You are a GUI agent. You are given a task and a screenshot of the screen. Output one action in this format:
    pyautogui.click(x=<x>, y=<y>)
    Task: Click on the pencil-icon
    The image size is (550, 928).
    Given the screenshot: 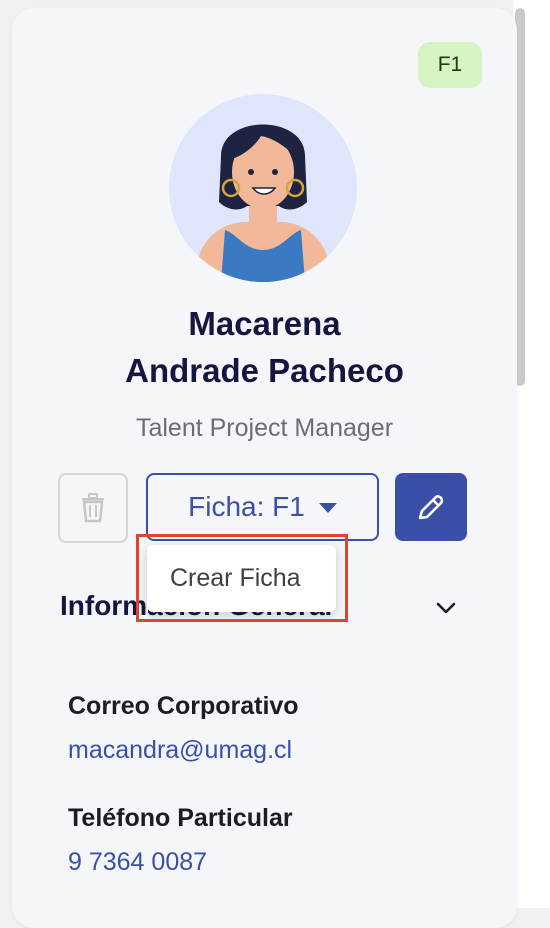 What is the action you would take?
    pyautogui.click(x=431, y=507)
    